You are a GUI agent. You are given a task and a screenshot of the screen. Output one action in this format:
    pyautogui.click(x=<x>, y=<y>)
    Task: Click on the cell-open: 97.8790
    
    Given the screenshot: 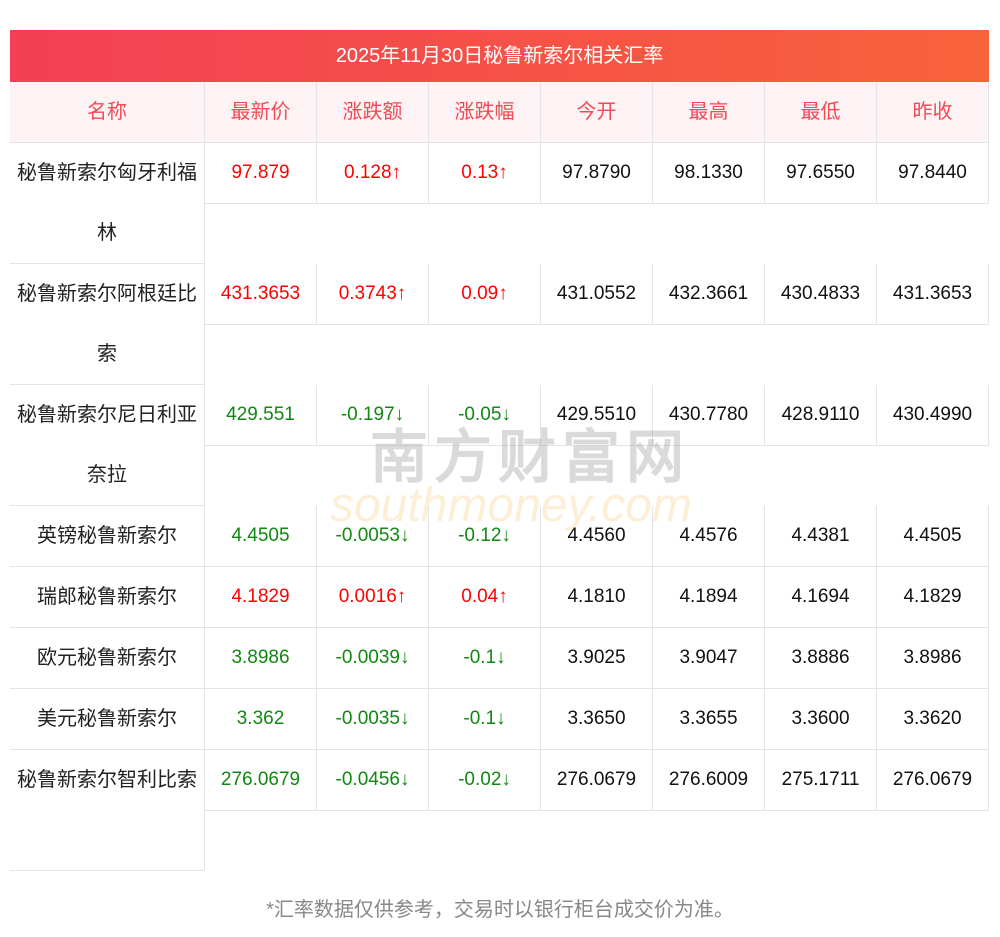 What is the action you would take?
    pyautogui.click(x=597, y=173)
    